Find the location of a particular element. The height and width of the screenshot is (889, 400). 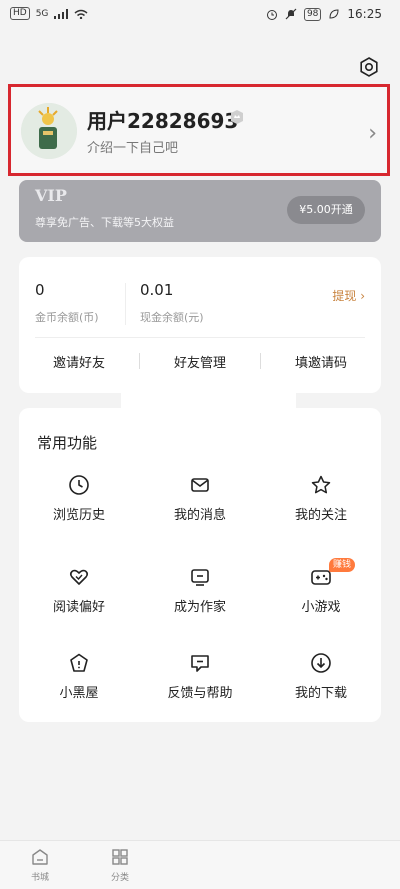

features-title: 常用功能 is located at coordinates (67, 443).